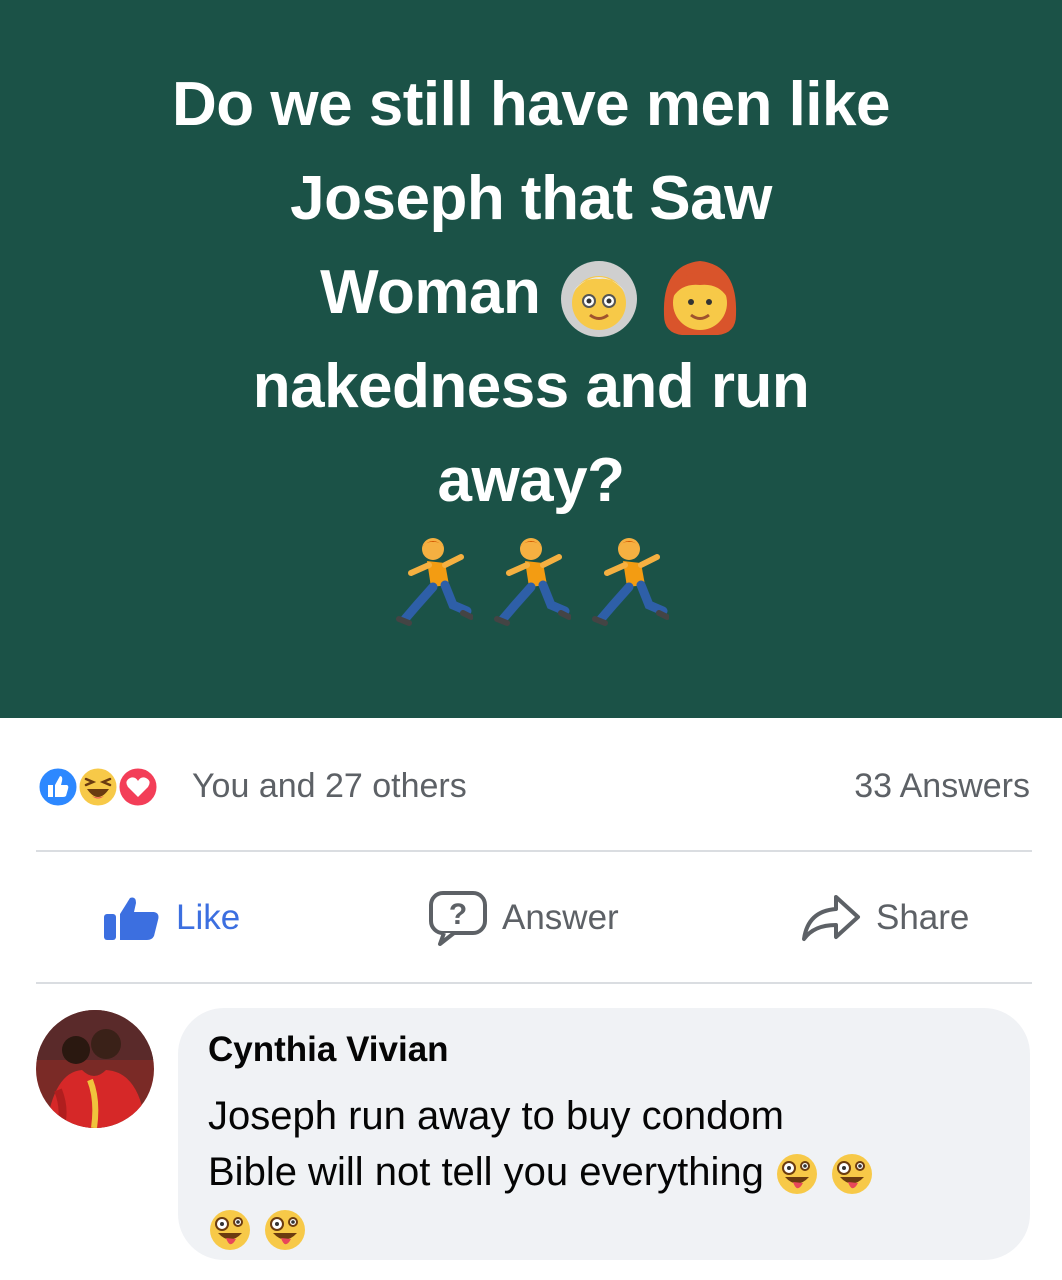 This screenshot has height=1280, width=1062. Describe the element at coordinates (534, 983) in the screenshot. I see `actions-divider` at that location.